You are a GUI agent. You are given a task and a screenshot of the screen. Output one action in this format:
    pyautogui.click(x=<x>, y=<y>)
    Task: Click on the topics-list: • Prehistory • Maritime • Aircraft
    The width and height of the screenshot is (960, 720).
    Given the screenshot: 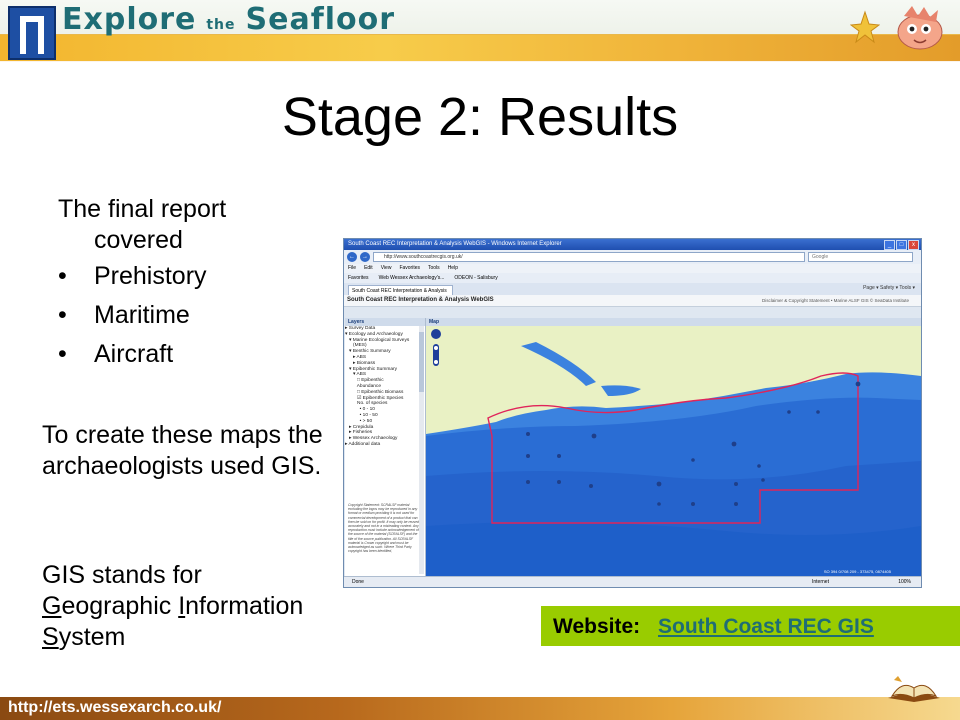 What is the action you would take?
    pyautogui.click(x=132, y=320)
    